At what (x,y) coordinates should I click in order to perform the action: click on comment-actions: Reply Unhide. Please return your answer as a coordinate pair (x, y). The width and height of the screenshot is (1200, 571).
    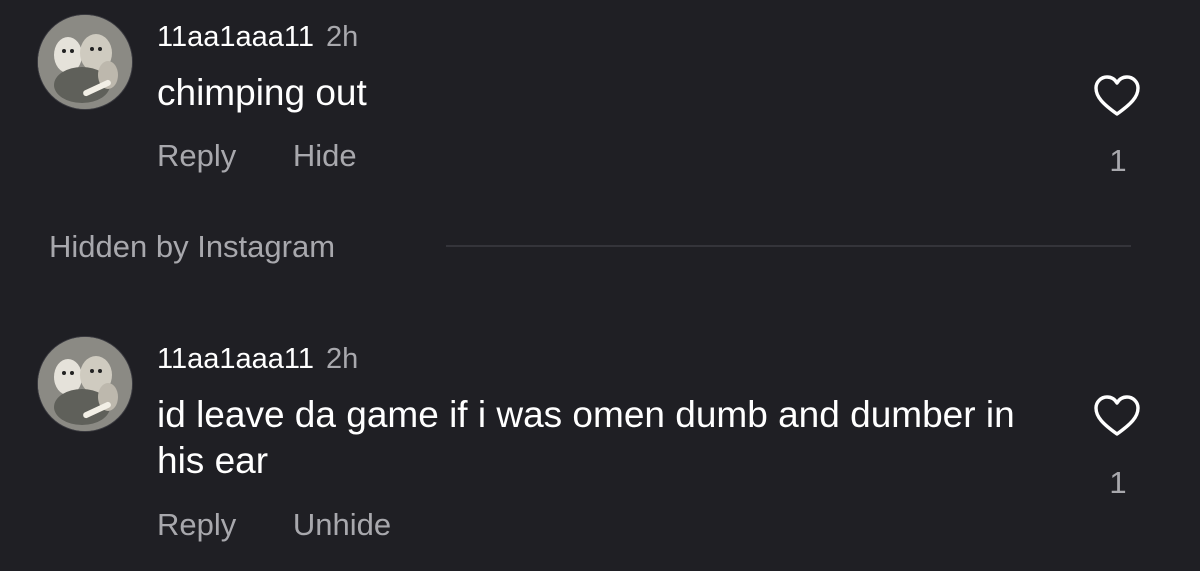
    Looking at the image, I should click on (298, 525).